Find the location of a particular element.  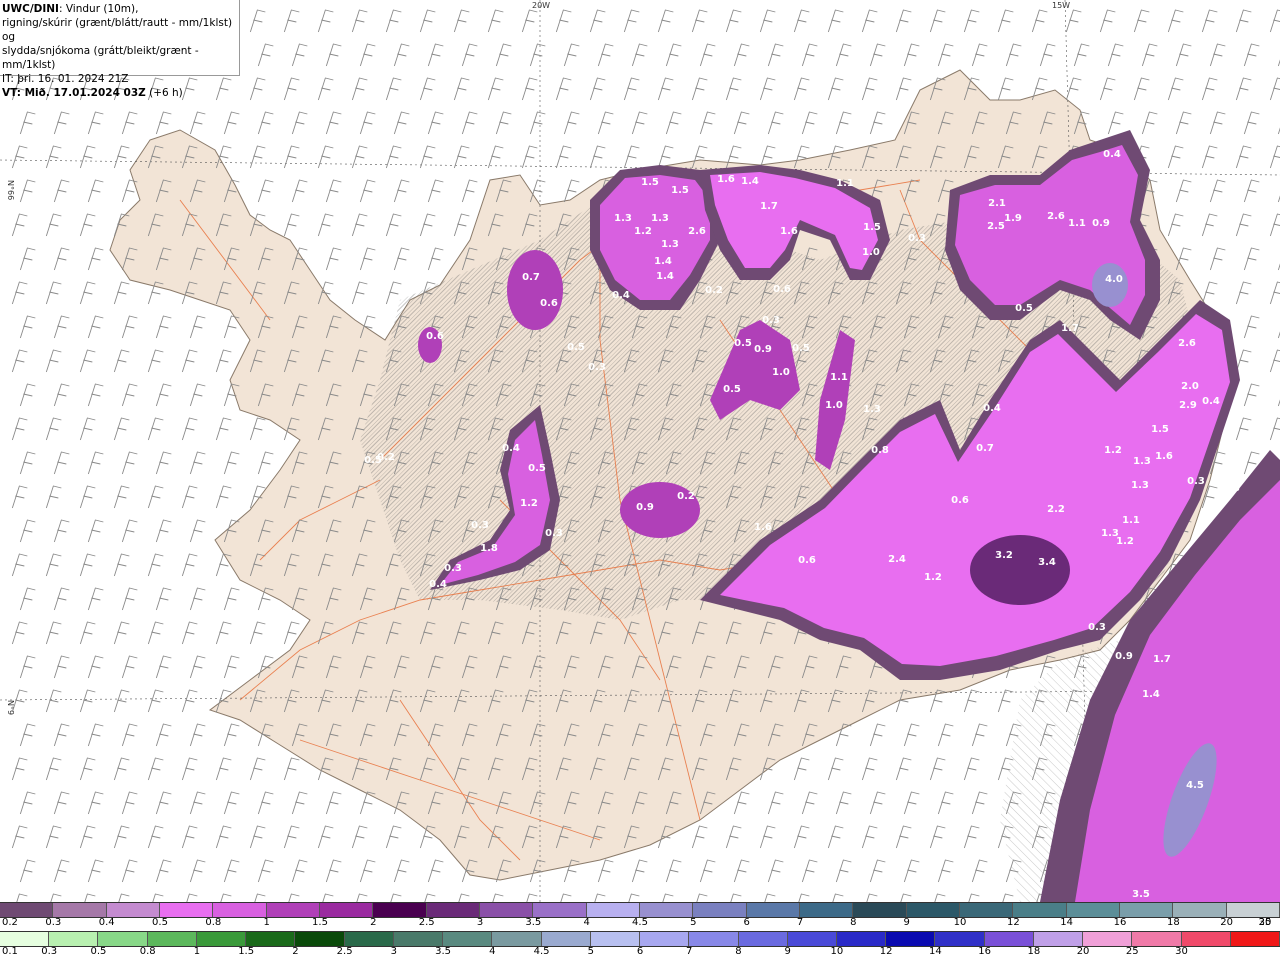

legend-tick-label: 20 is located at coordinates (1227, 922).